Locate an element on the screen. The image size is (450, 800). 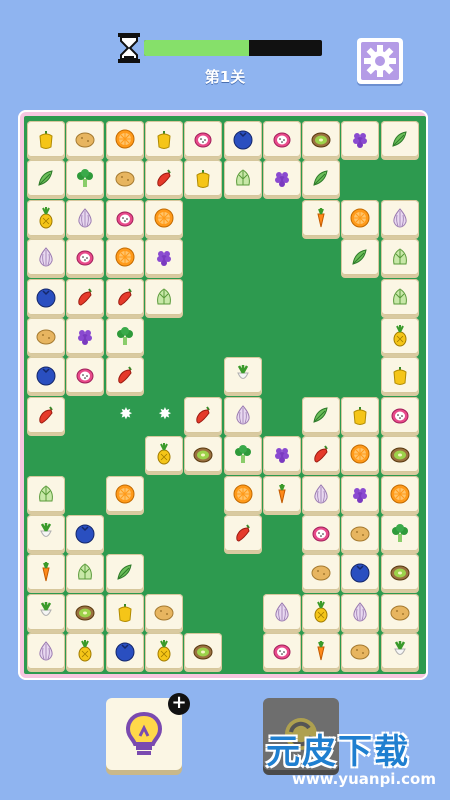
settings-button is located at coordinates (380, 61).